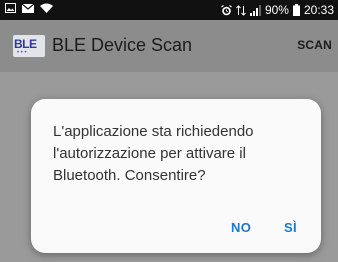 The image size is (338, 262). I want to click on status-bar-left, so click(29, 8).